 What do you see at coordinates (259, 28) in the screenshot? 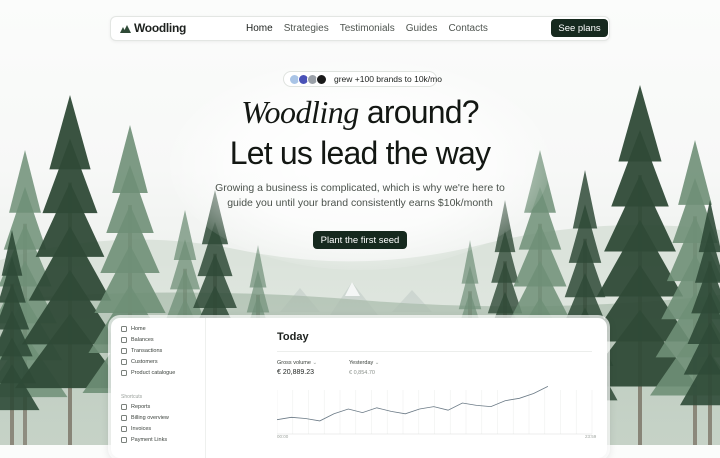
I see `nav-link-home: Home` at bounding box center [259, 28].